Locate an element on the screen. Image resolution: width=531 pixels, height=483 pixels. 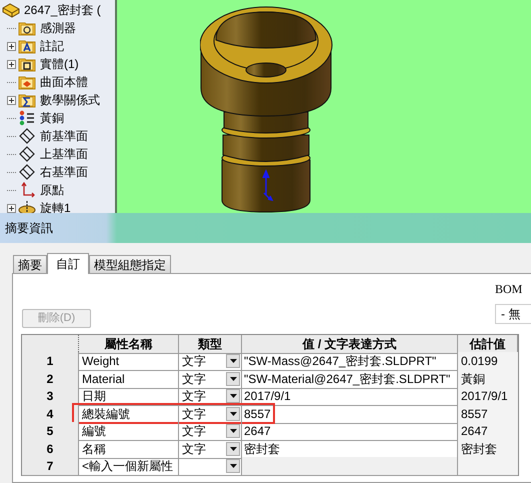
part-icon is located at coordinates (11, 10).